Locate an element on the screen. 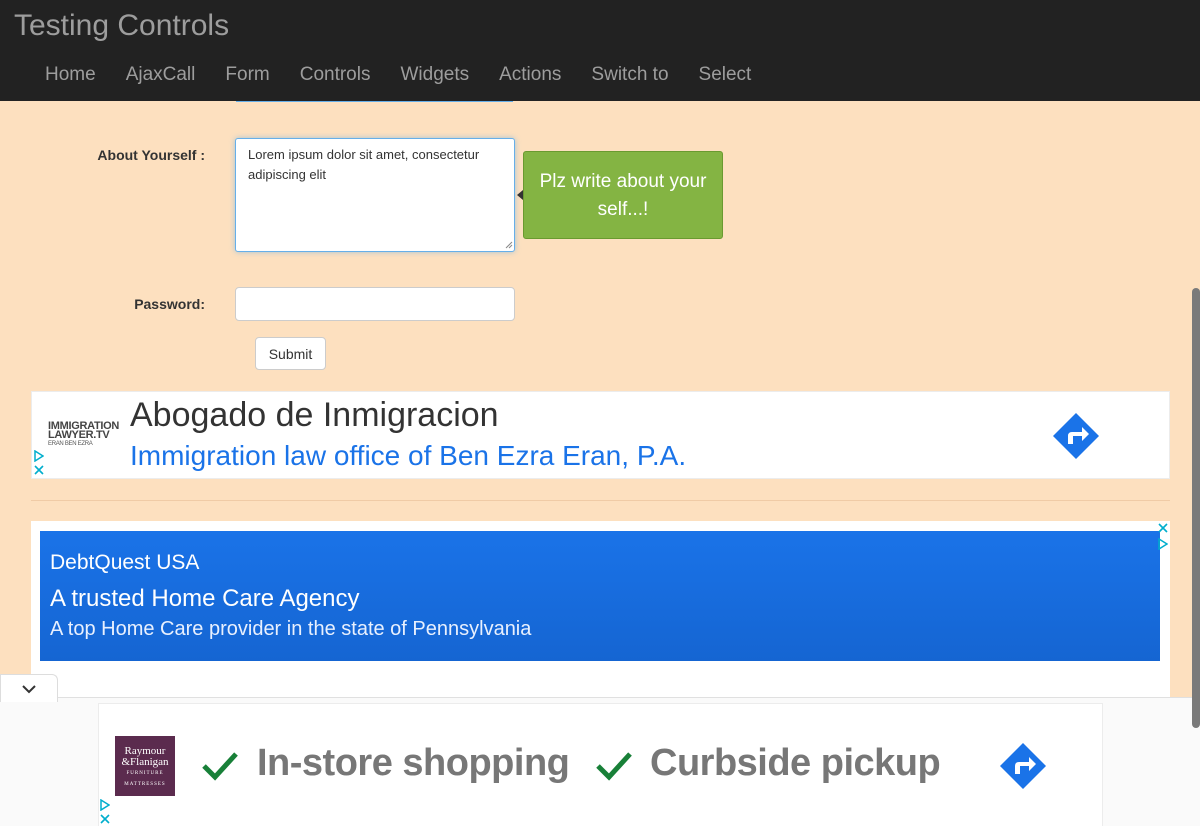 This screenshot has height=826, width=1200. logo-line3: FURNITURE is located at coordinates (145, 773).